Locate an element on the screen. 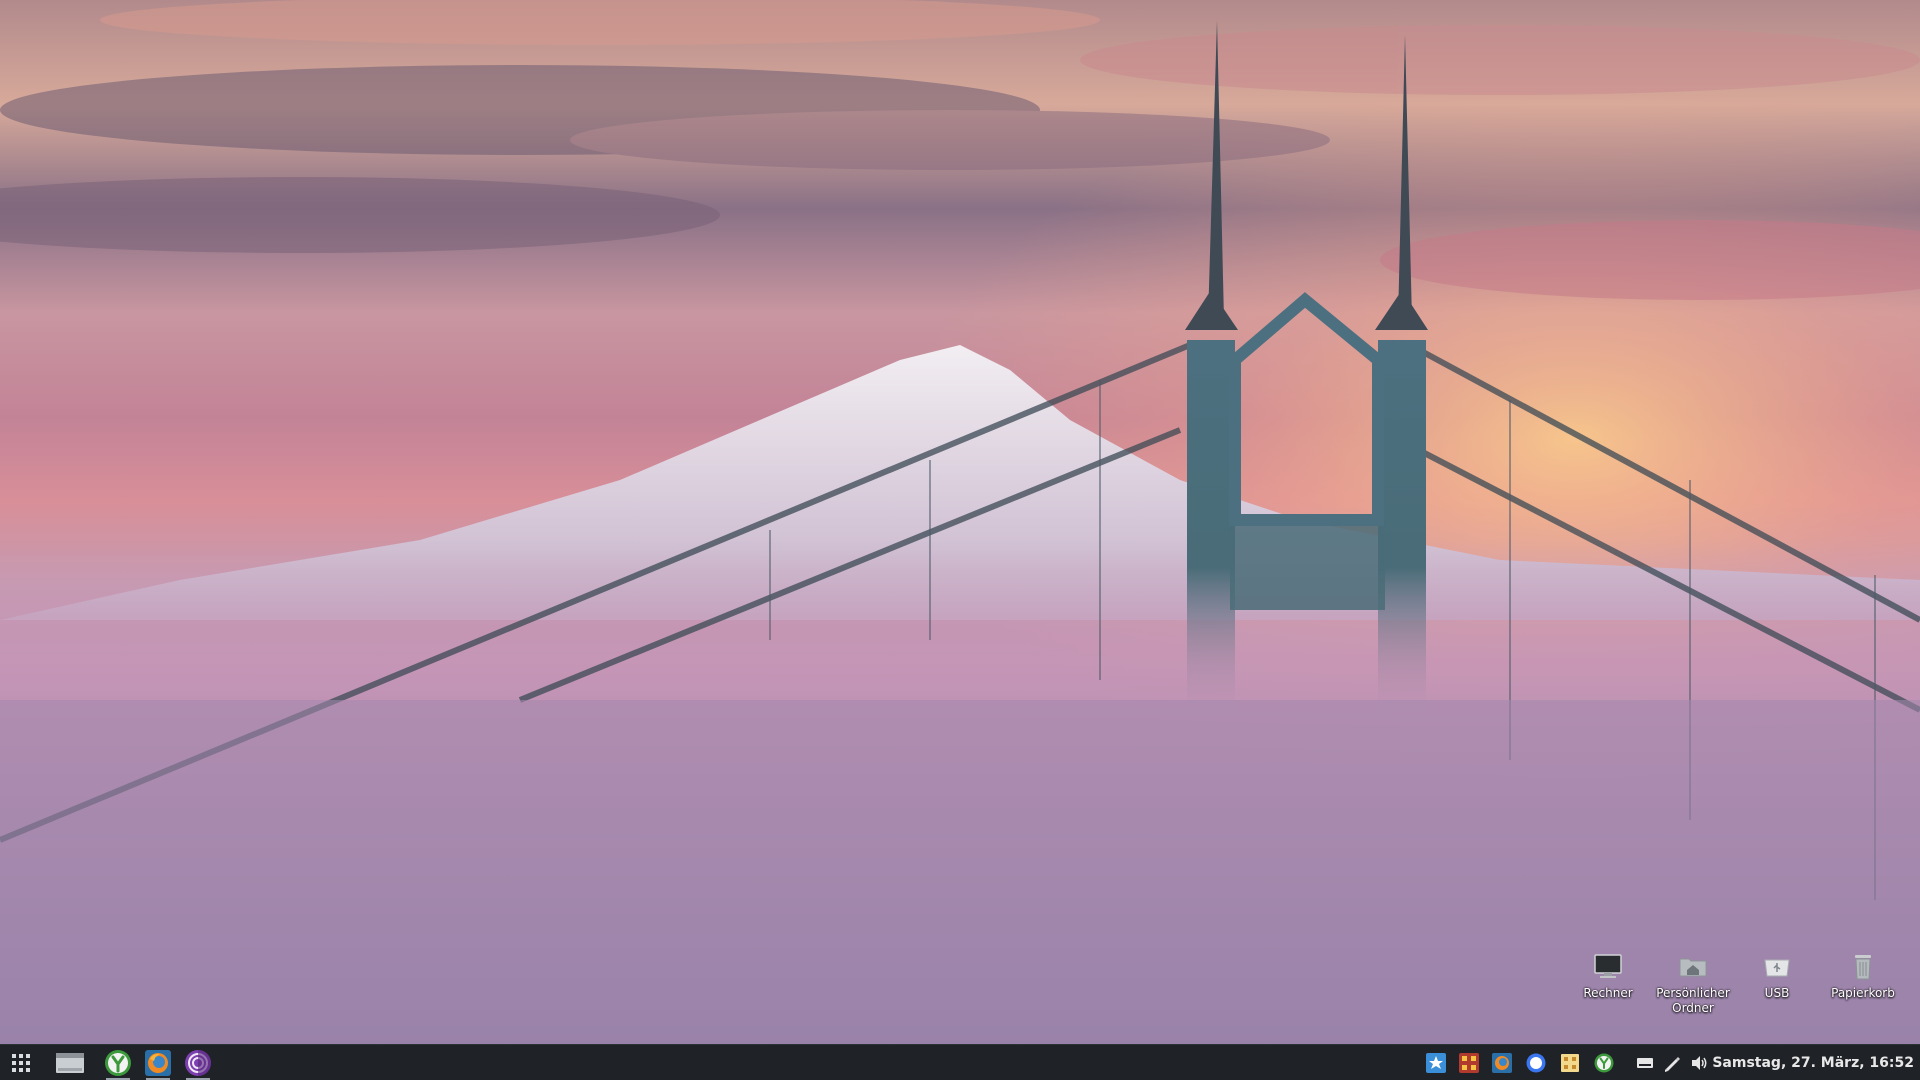 The width and height of the screenshot is (1920, 1081). desktop-icon-label: Rechner is located at coordinates (1608, 993).